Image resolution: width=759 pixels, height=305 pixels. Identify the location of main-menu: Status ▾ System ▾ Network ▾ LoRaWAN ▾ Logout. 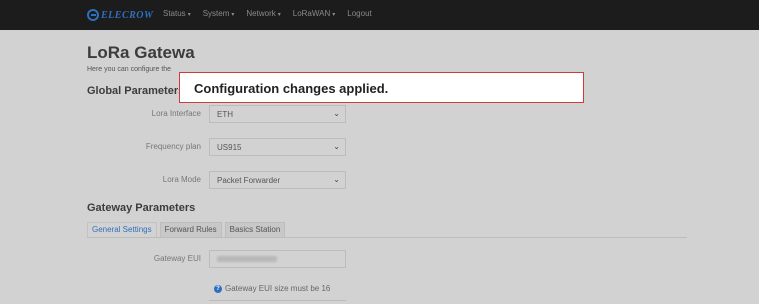
(267, 13).